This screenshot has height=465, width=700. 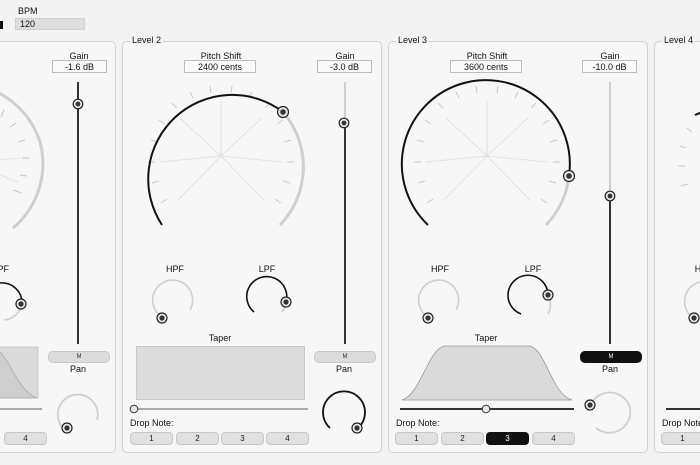 I want to click on level4-taper-slider-track, so click(x=683, y=409).